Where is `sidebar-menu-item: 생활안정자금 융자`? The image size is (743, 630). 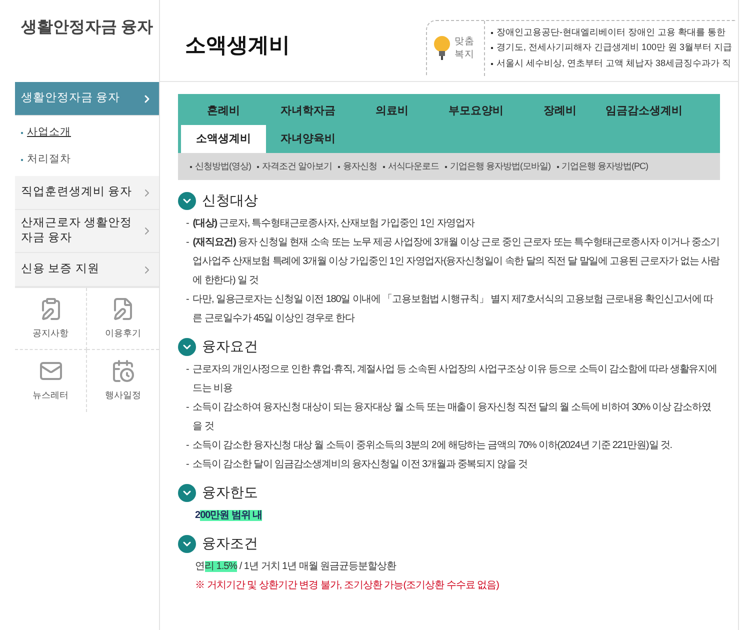
sidebar-menu-item: 생활안정자금 융자 is located at coordinates (87, 99).